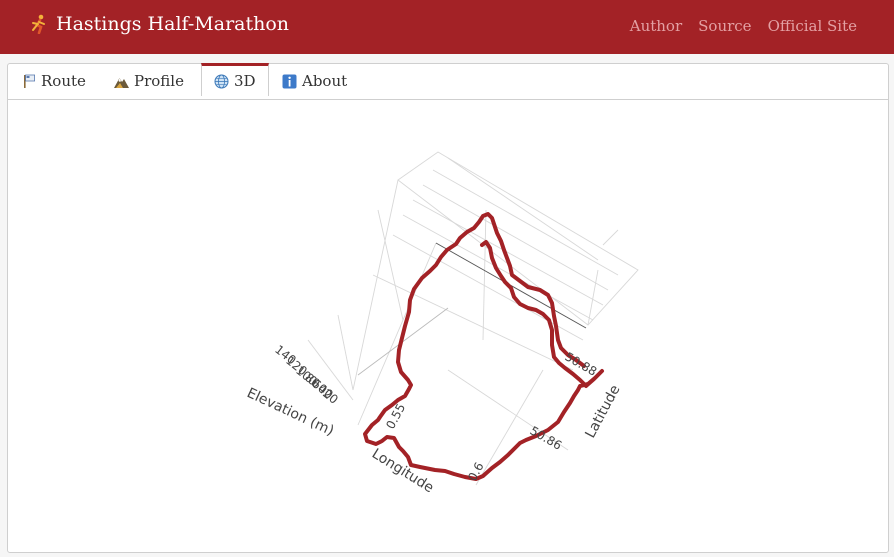 The width and height of the screenshot is (894, 557). I want to click on y-tick-label: 50.88, so click(581, 363).